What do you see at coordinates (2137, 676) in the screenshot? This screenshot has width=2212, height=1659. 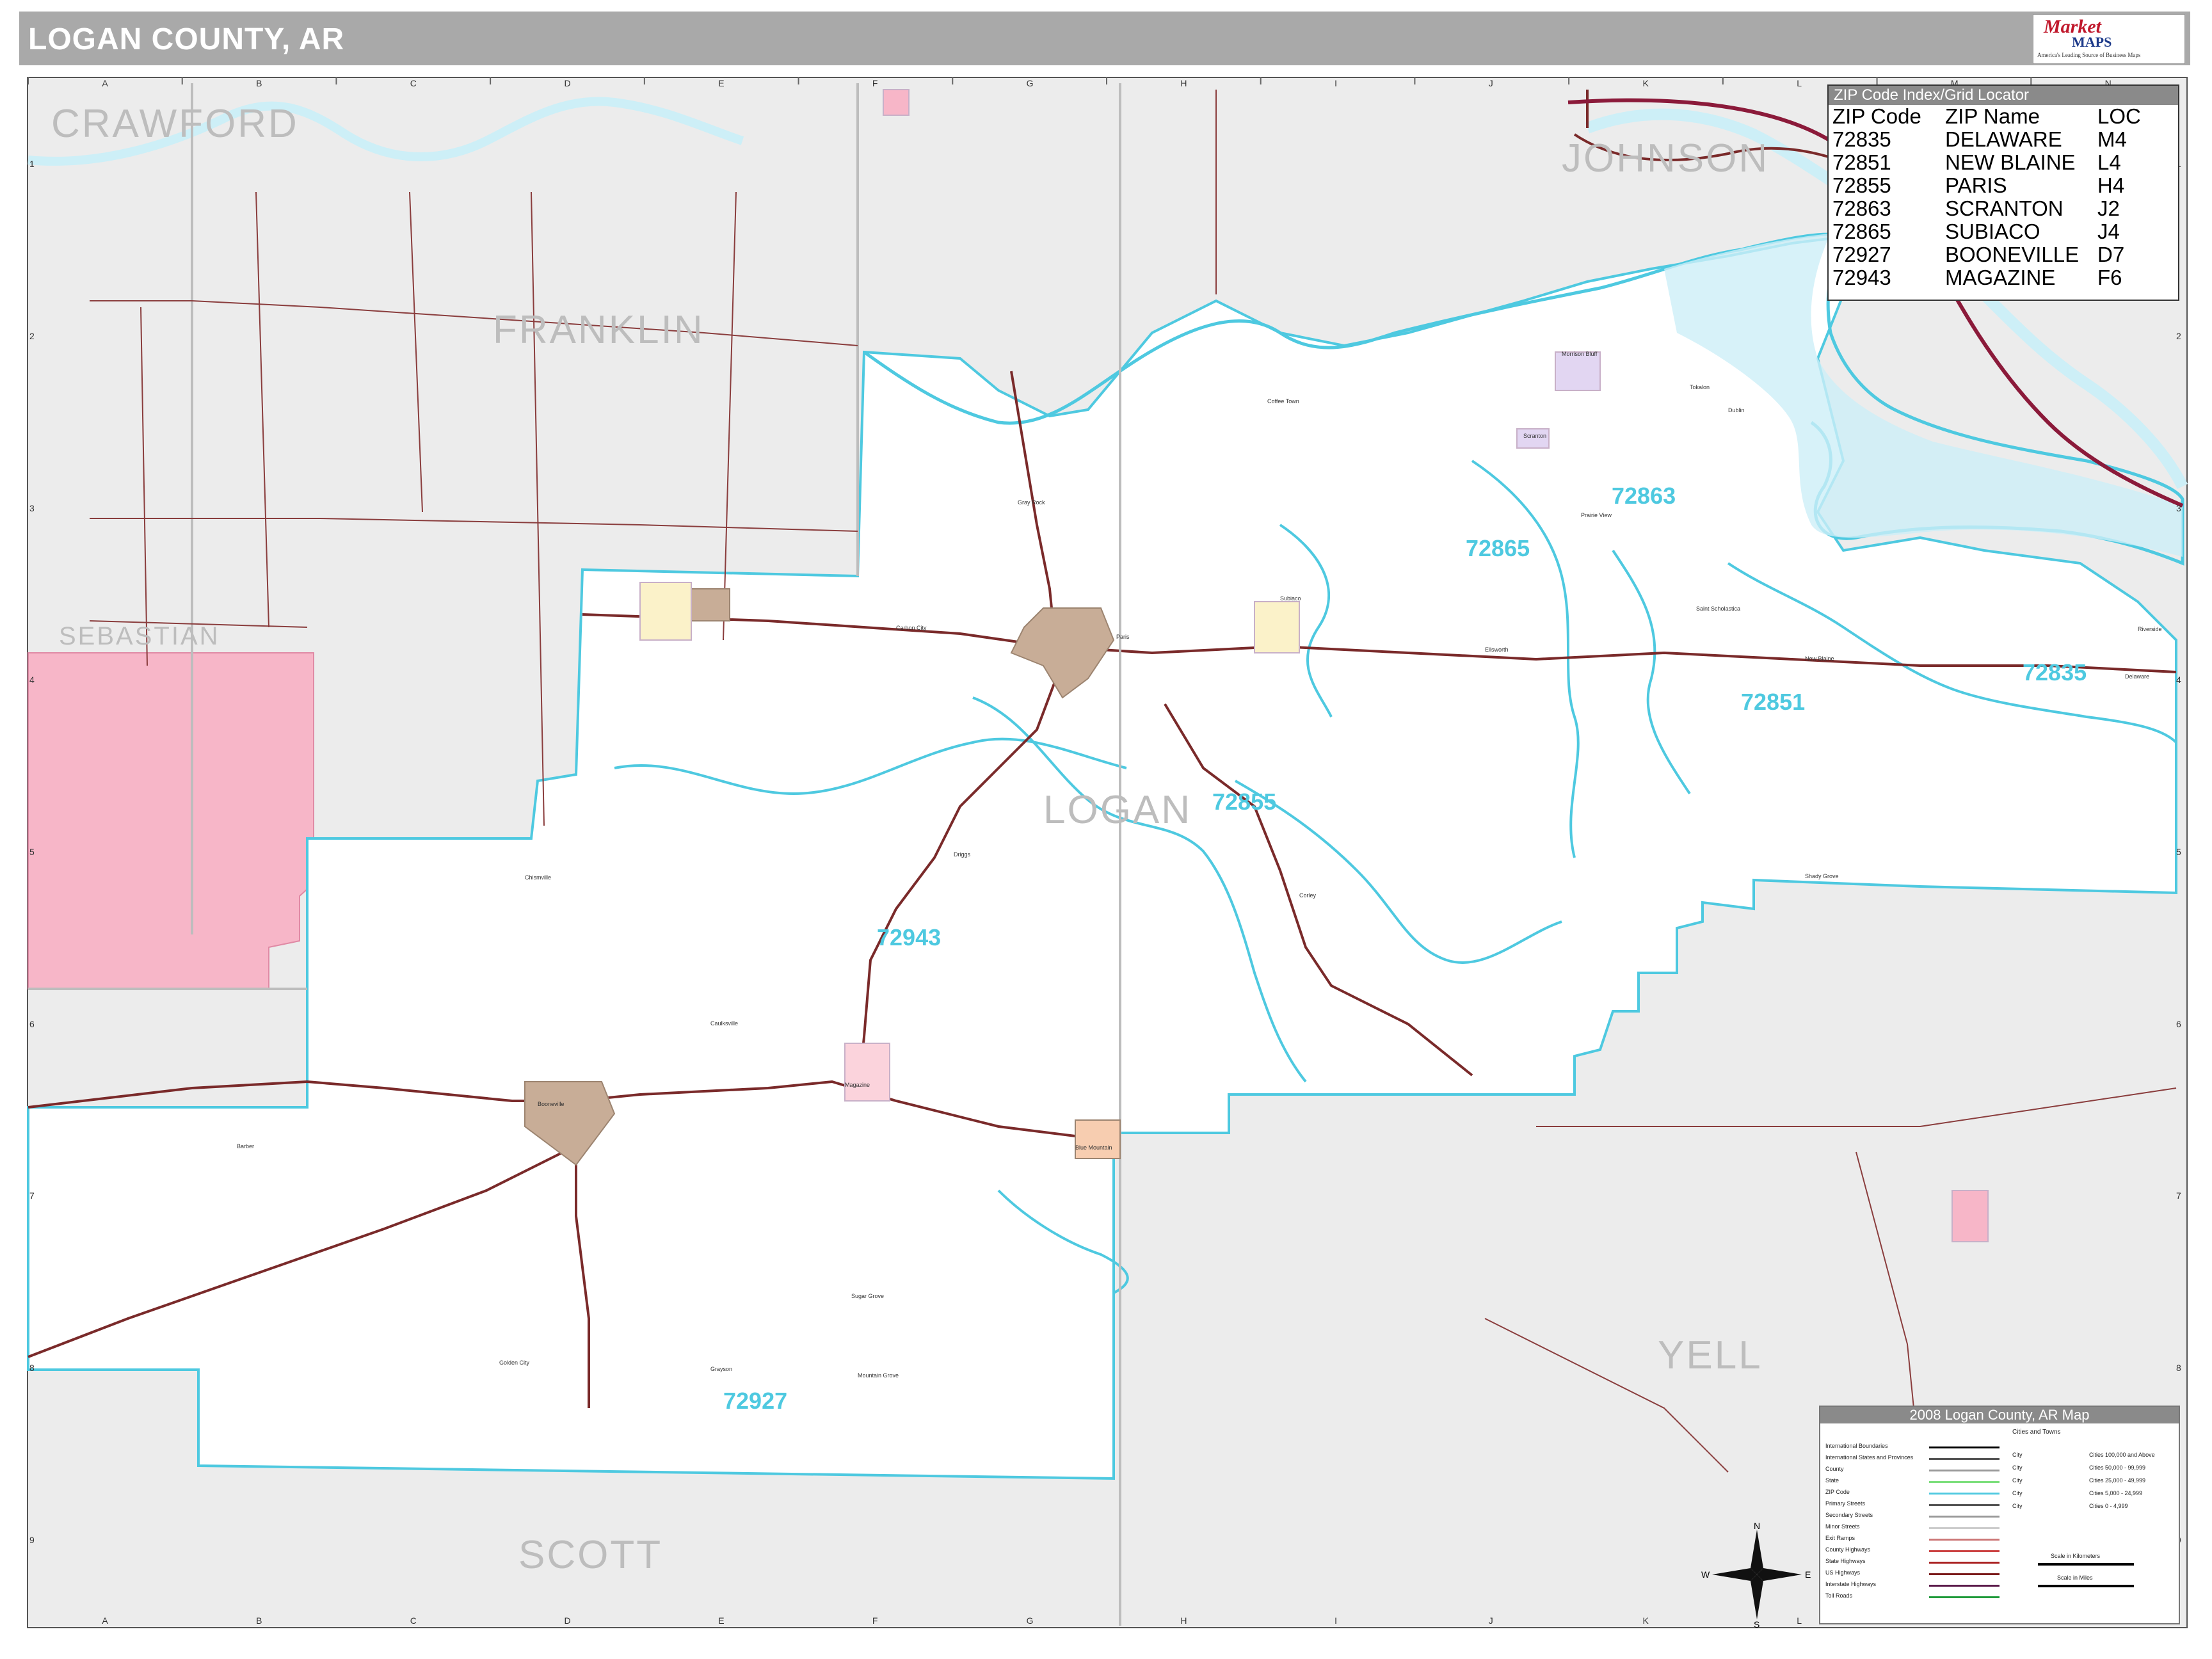 I see `town-label: Delaware` at bounding box center [2137, 676].